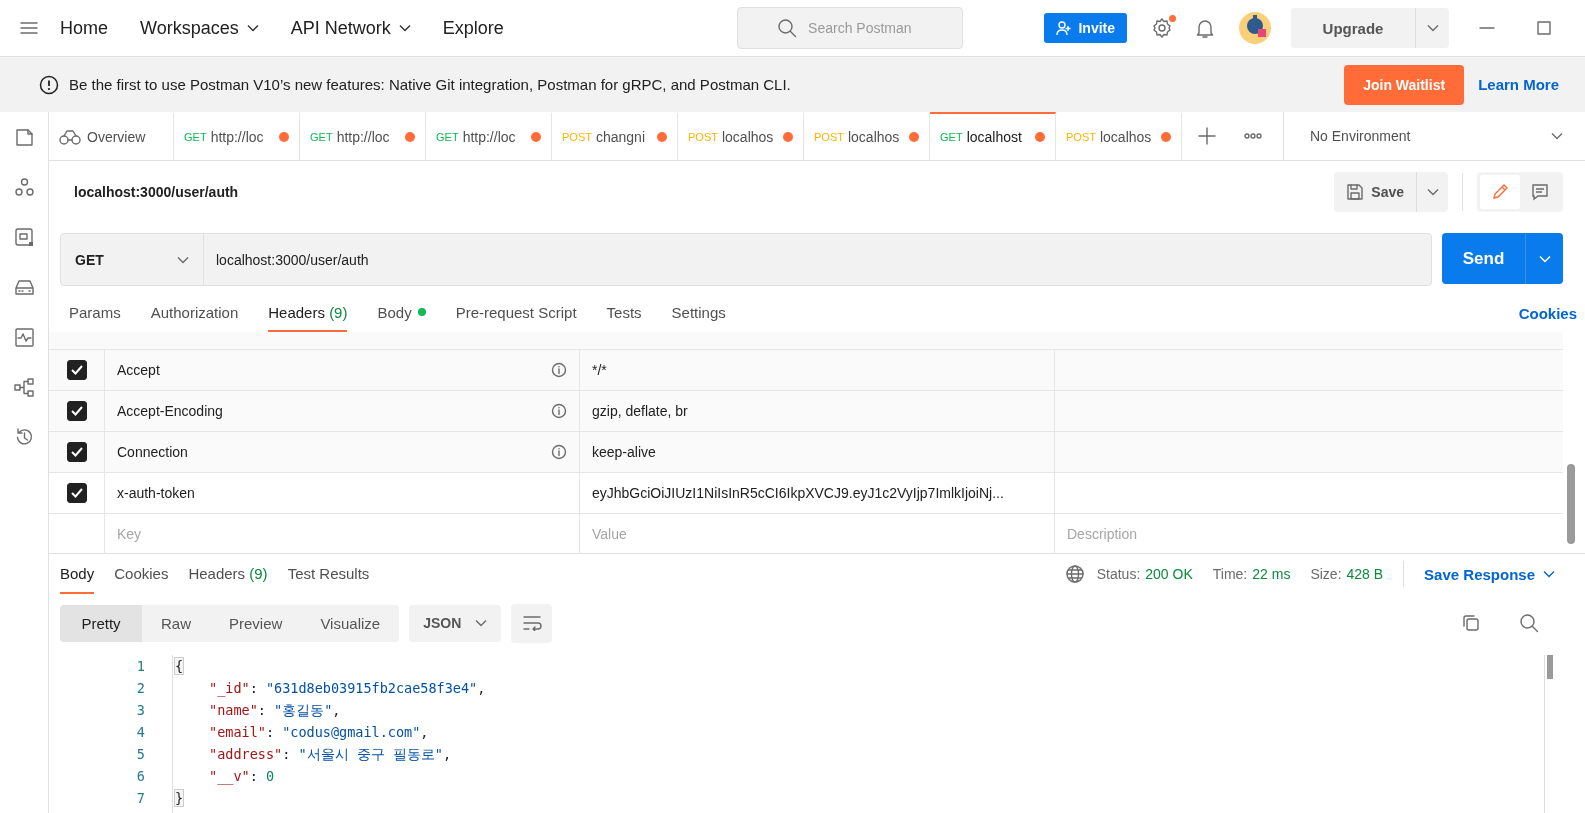 The width and height of the screenshot is (1585, 813). I want to click on header-value: keep-alive, so click(624, 452).